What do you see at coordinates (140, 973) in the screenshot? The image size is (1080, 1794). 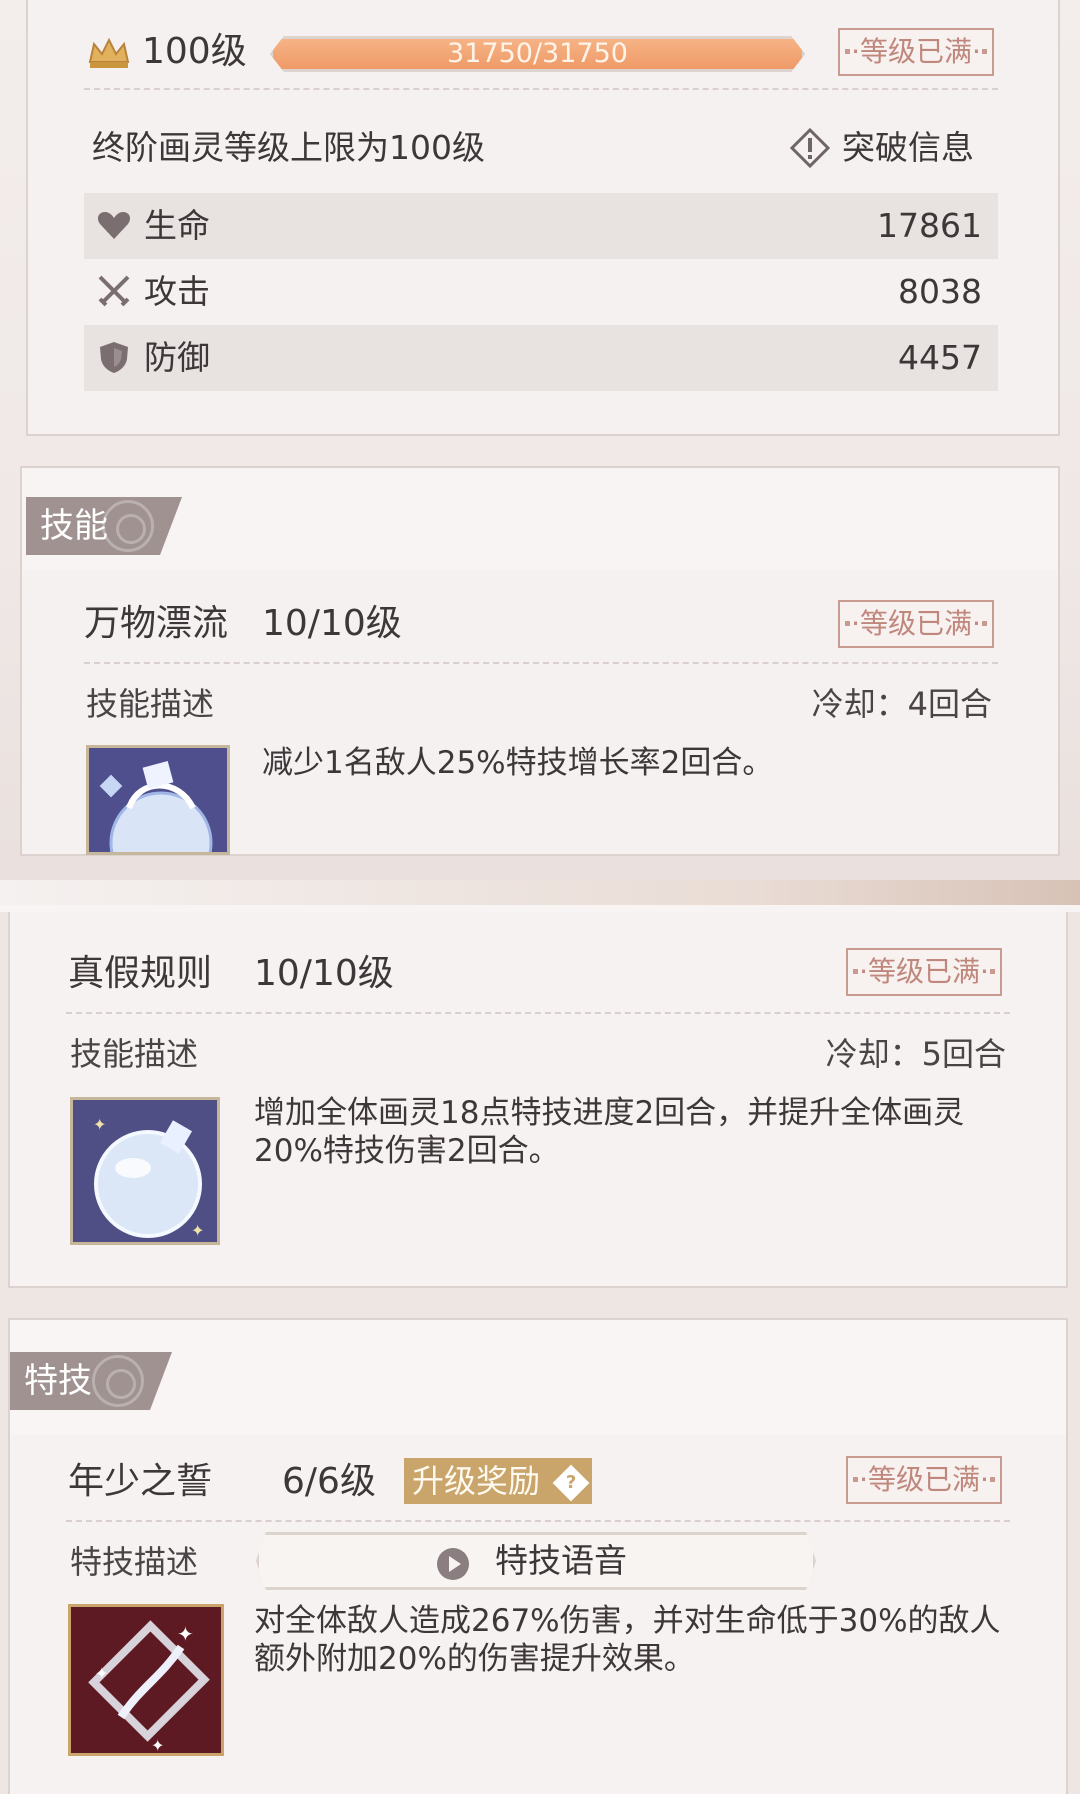 I see `skill-name: 真假规则` at bounding box center [140, 973].